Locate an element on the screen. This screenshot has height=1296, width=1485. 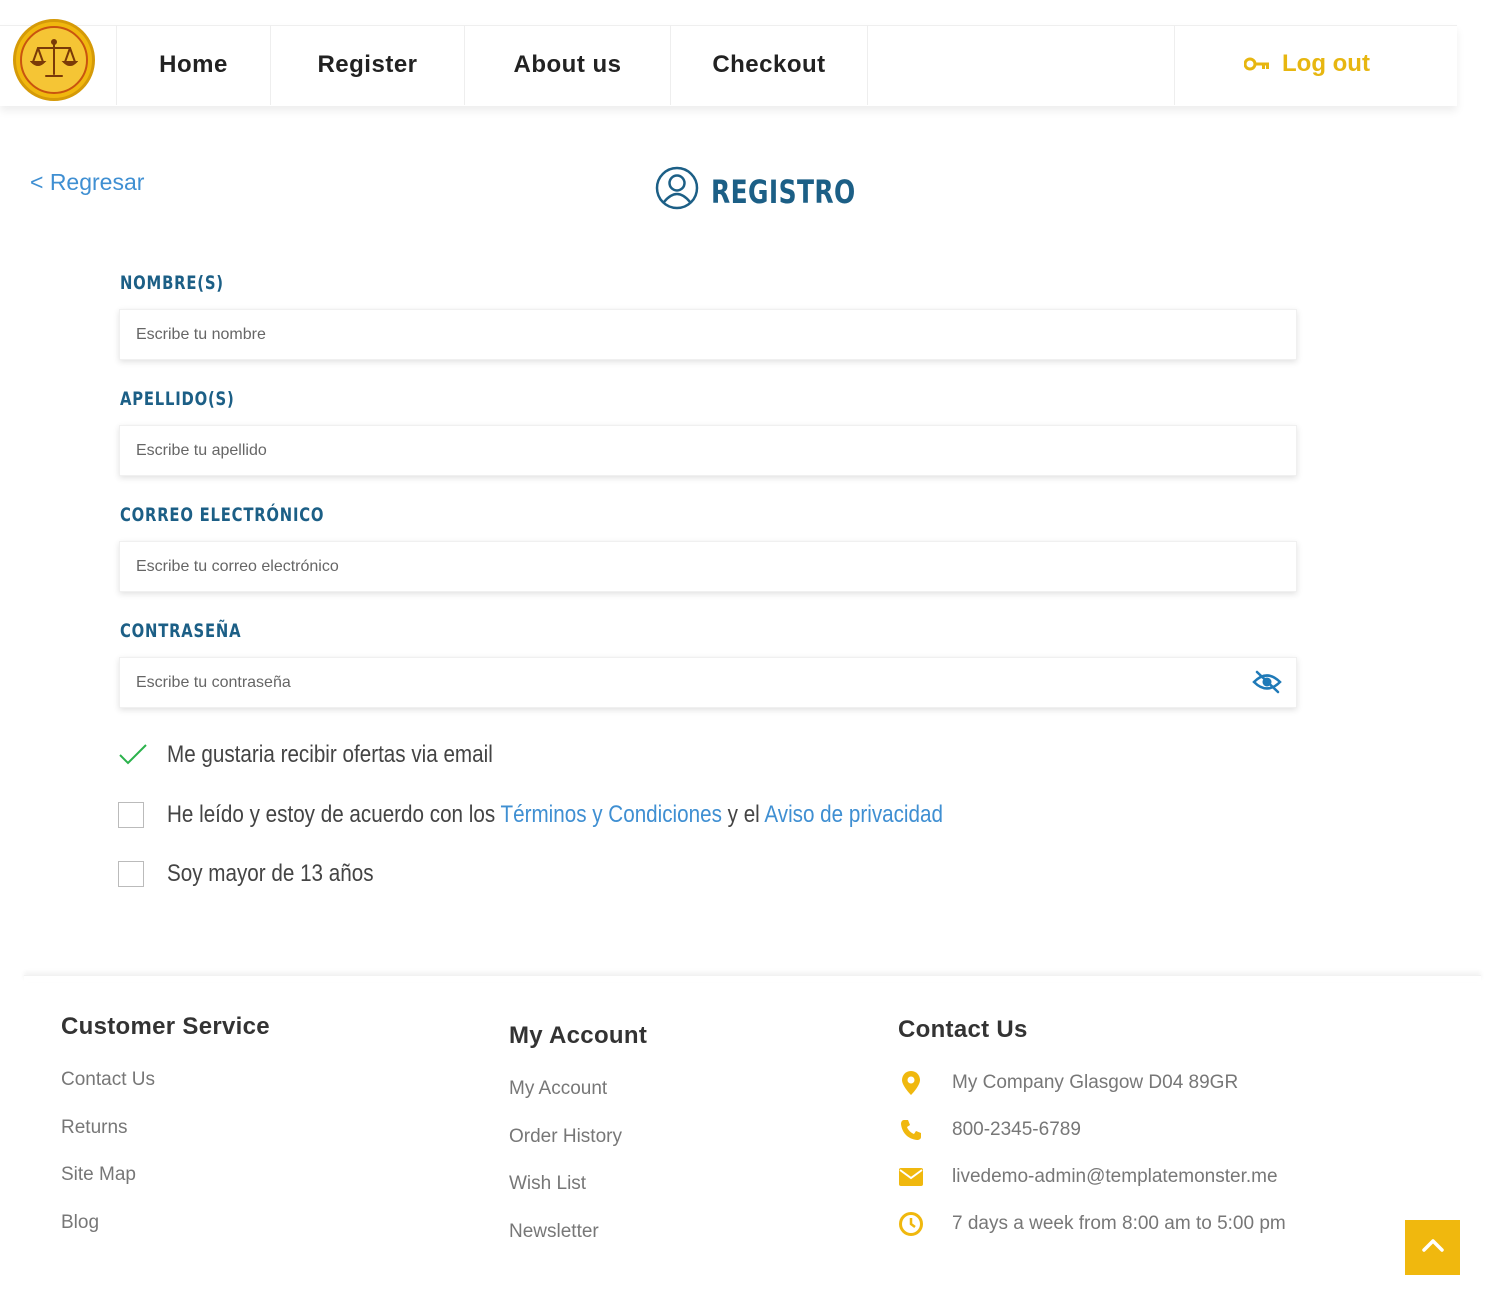
contact-email-text: livedemo-admin@templatemonster.me is located at coordinates (1115, 1176).